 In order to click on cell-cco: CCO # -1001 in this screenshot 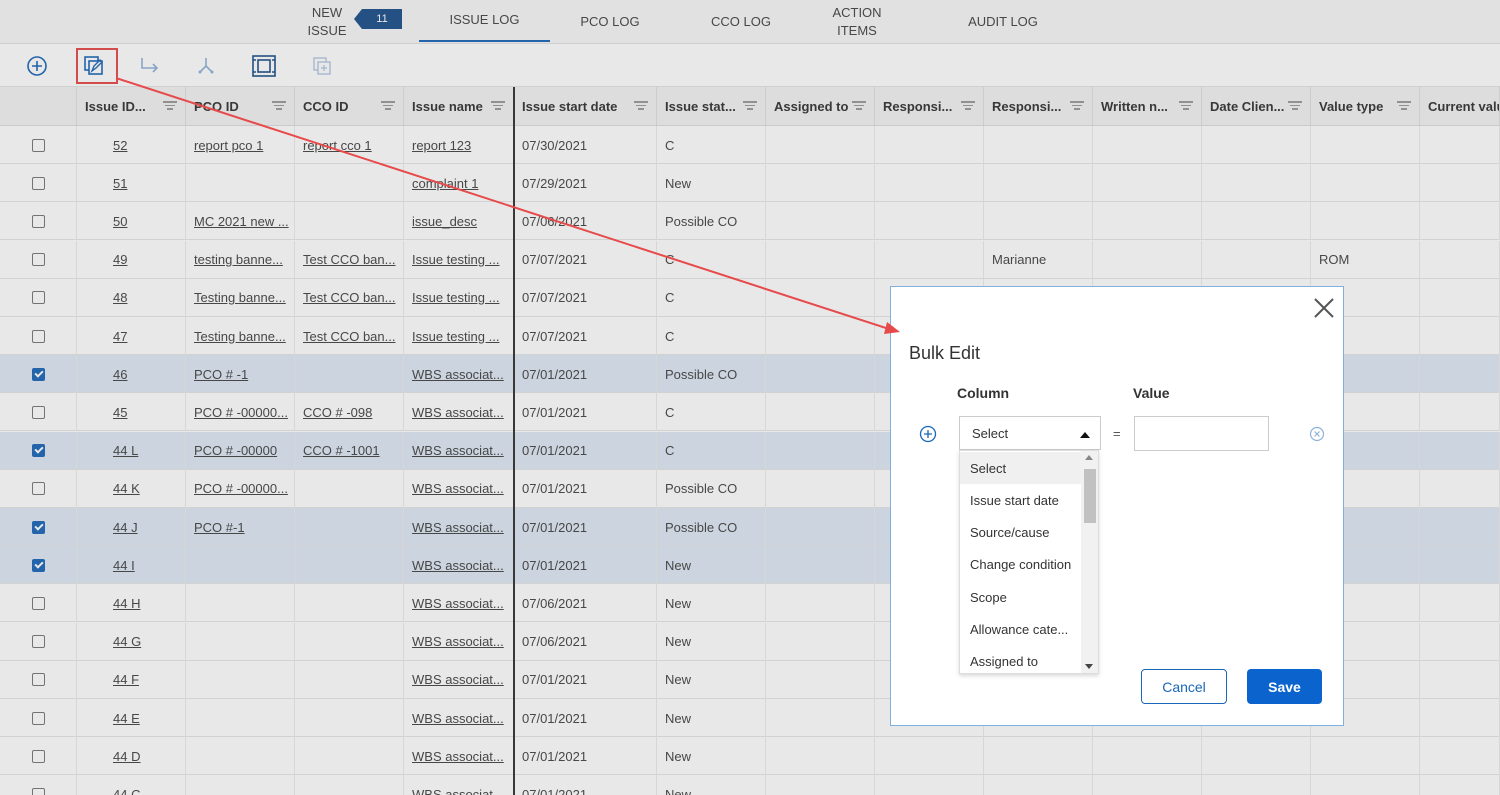, I will do `click(349, 450)`.